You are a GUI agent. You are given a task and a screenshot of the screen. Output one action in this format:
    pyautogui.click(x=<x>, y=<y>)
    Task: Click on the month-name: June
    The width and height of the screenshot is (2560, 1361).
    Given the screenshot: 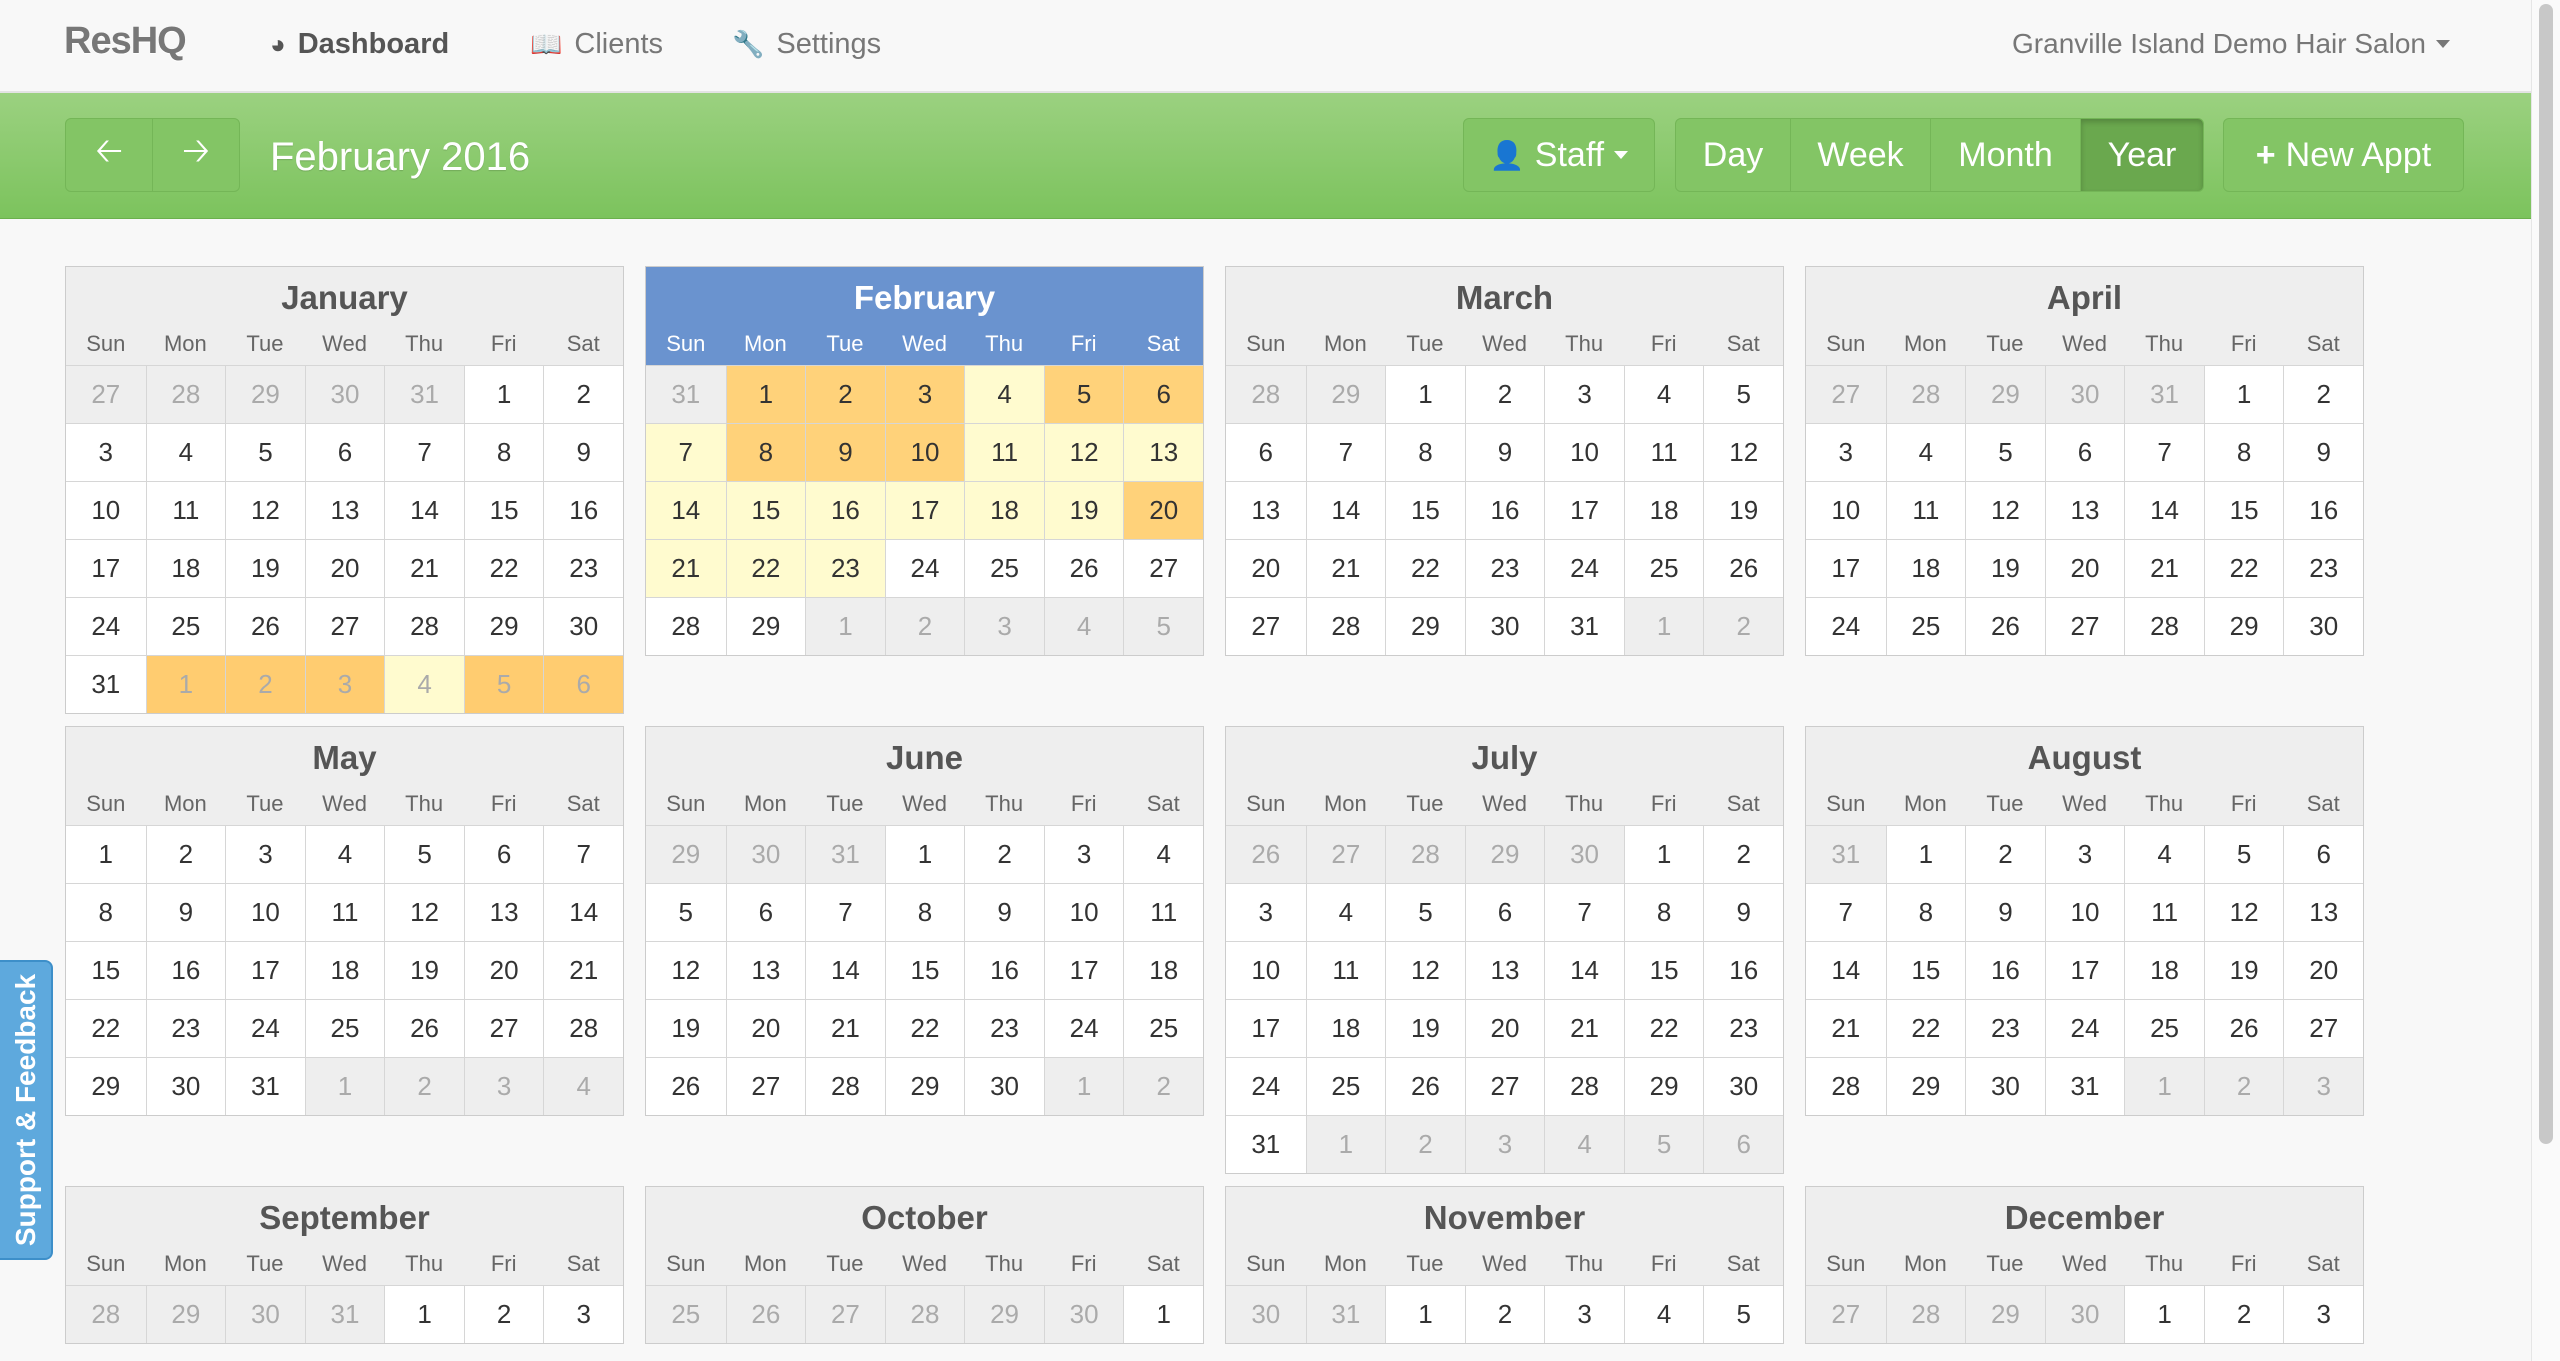 What is the action you would take?
    pyautogui.click(x=924, y=758)
    